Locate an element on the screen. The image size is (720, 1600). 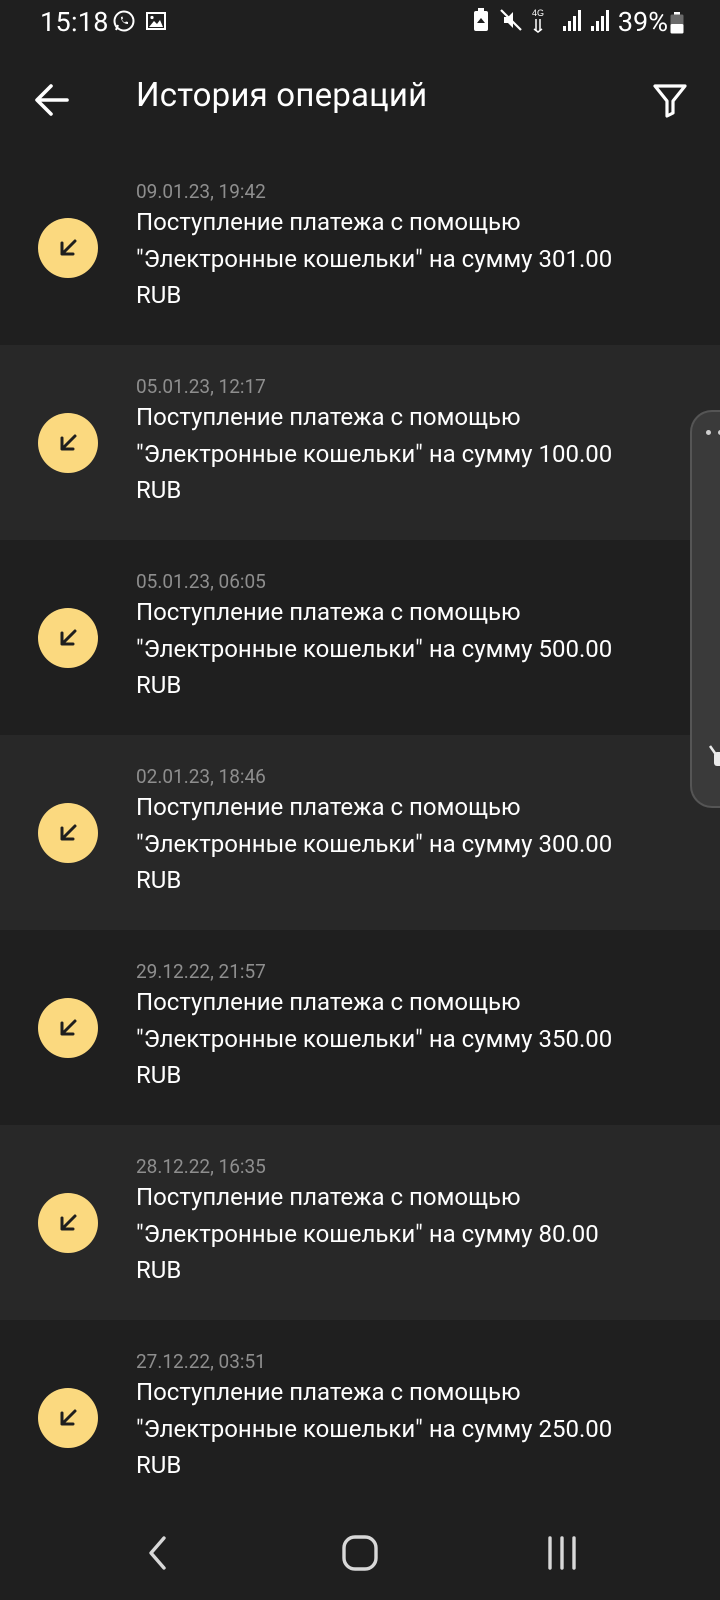
operation-date: 05.01.23, 06:05 is located at coordinates (201, 581).